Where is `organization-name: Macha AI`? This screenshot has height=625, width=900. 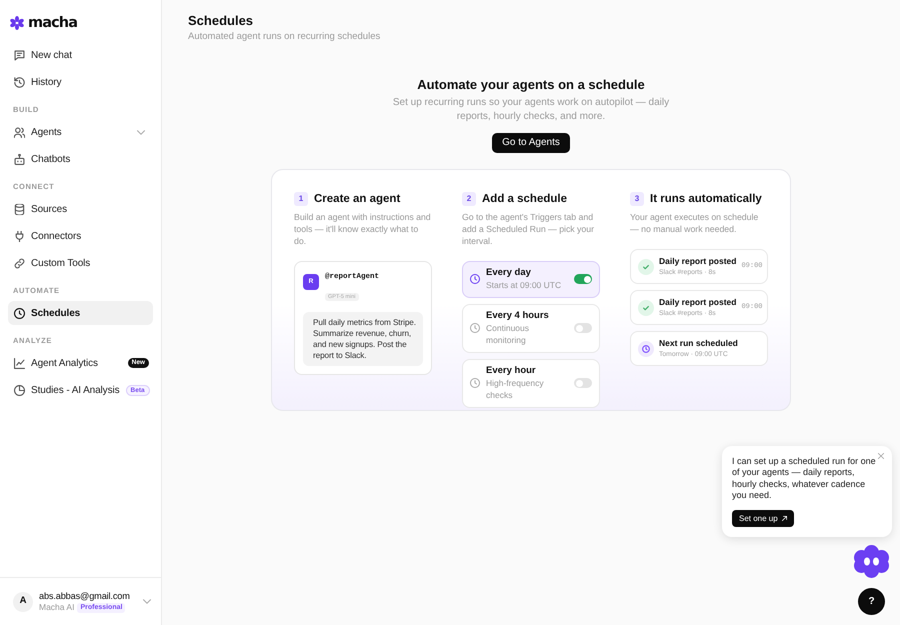
organization-name: Macha AI is located at coordinates (56, 607).